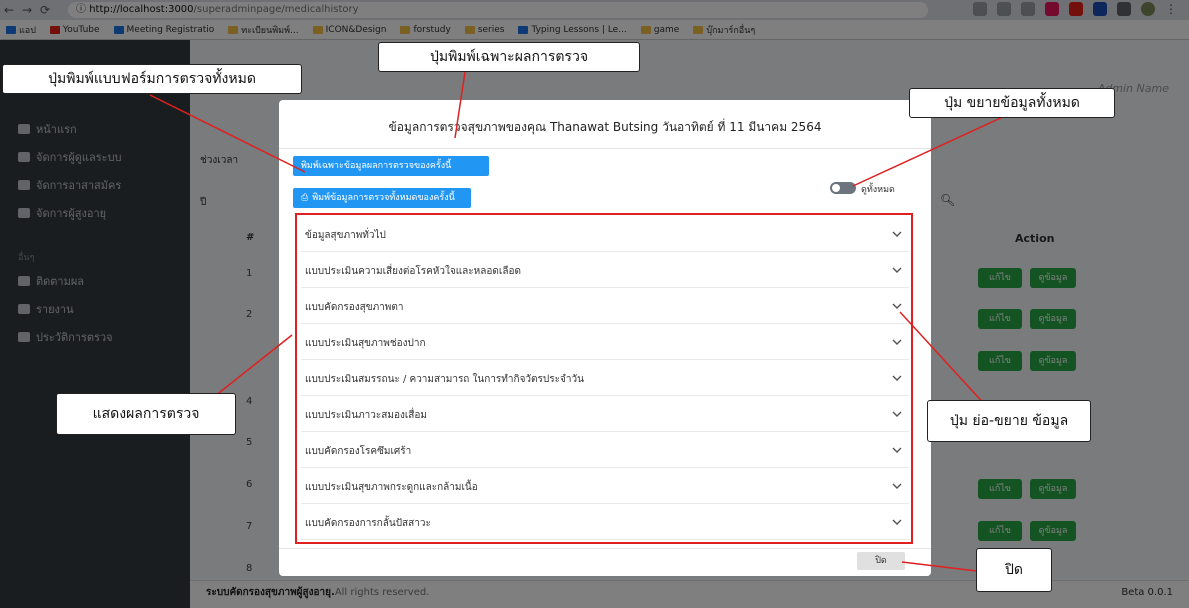 The image size is (1189, 608). Describe the element at coordinates (152, 79) in the screenshot. I see `callout-print-all: ปุ่มพิมพ์แบบฟอร์มการตรวจทั้งหมด` at that location.